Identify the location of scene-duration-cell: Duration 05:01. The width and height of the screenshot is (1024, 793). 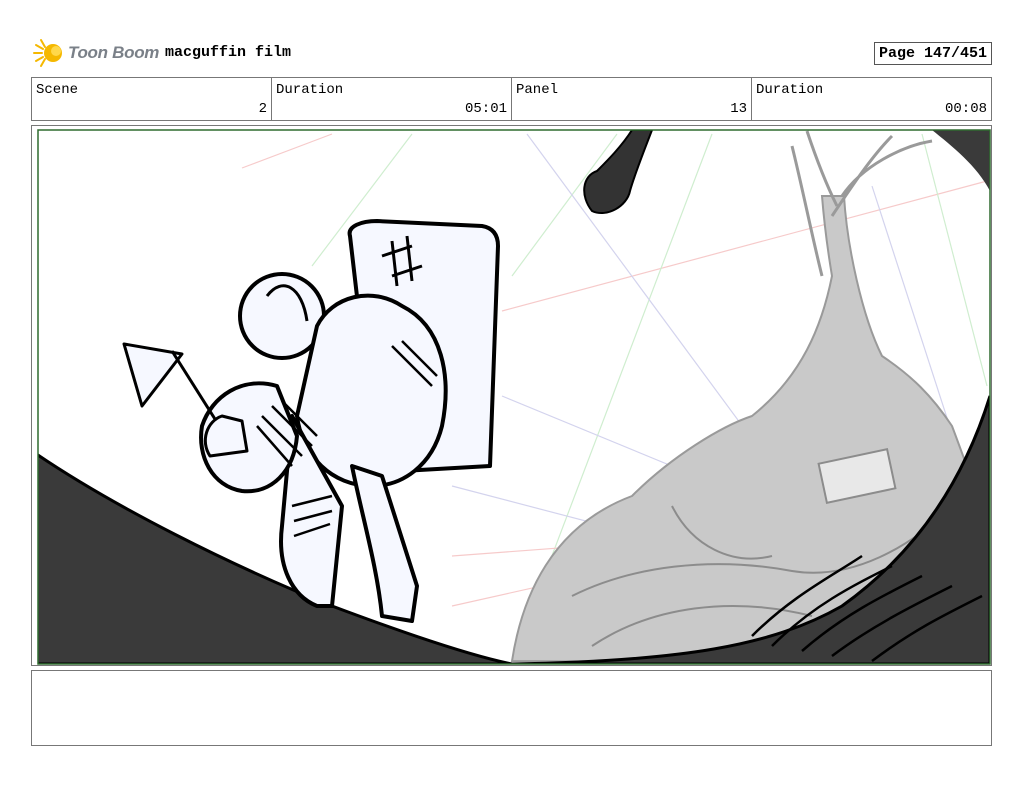
(392, 99).